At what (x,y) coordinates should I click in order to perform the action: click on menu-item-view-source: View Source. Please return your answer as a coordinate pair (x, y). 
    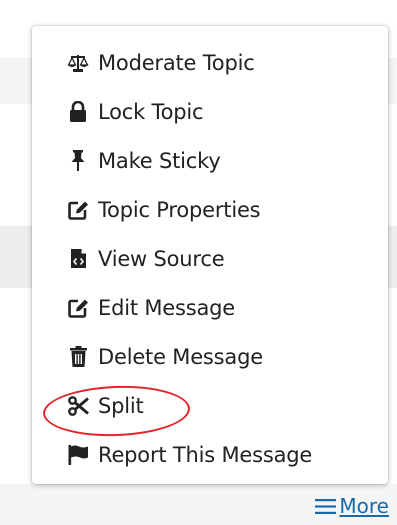
    Looking at the image, I should click on (210, 258).